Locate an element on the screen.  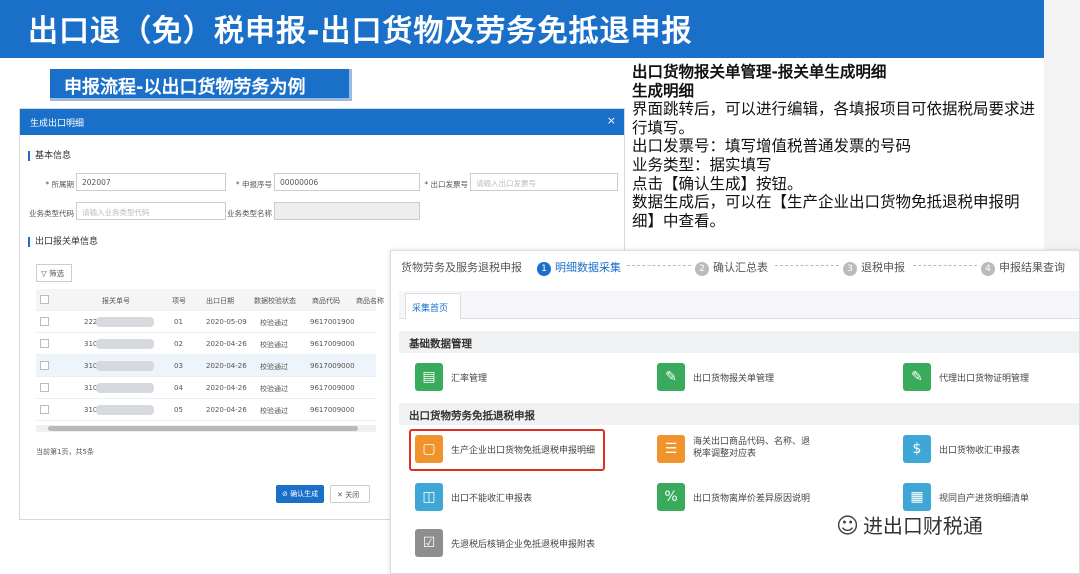
step-number: 1 is located at coordinates (544, 269).